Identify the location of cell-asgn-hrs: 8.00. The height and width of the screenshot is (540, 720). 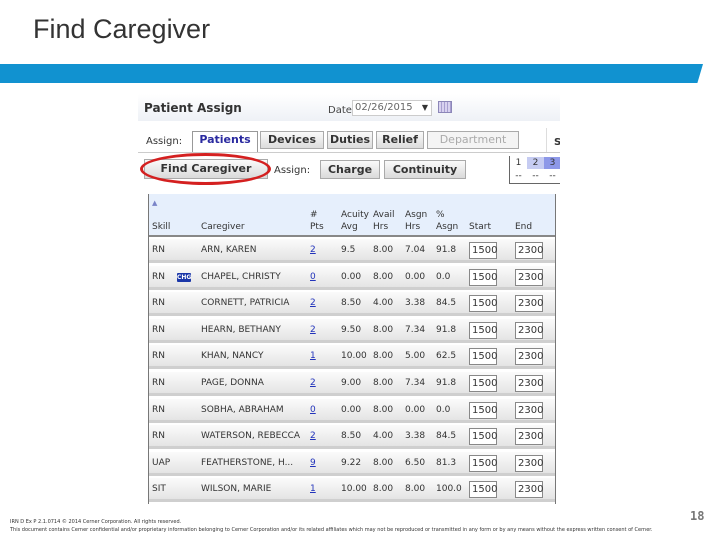
(415, 489).